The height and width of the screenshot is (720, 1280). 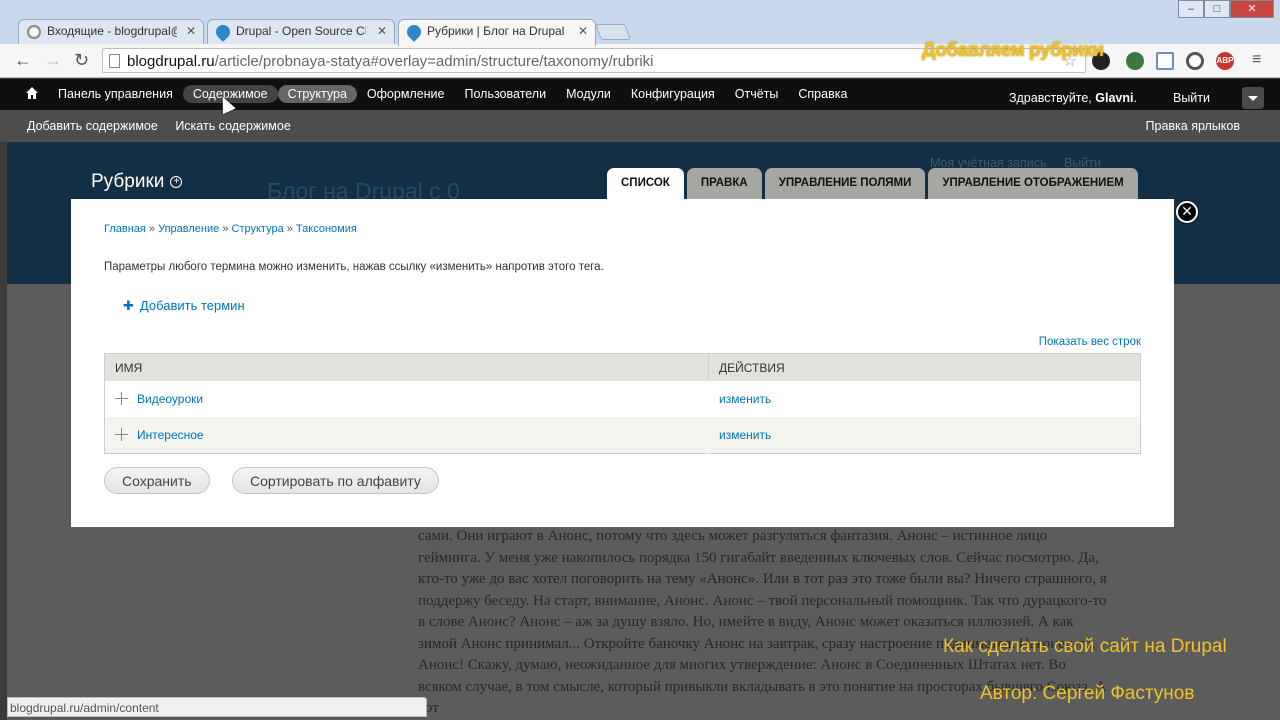 I want to click on adblock-icon: ABP, so click(x=1225, y=61).